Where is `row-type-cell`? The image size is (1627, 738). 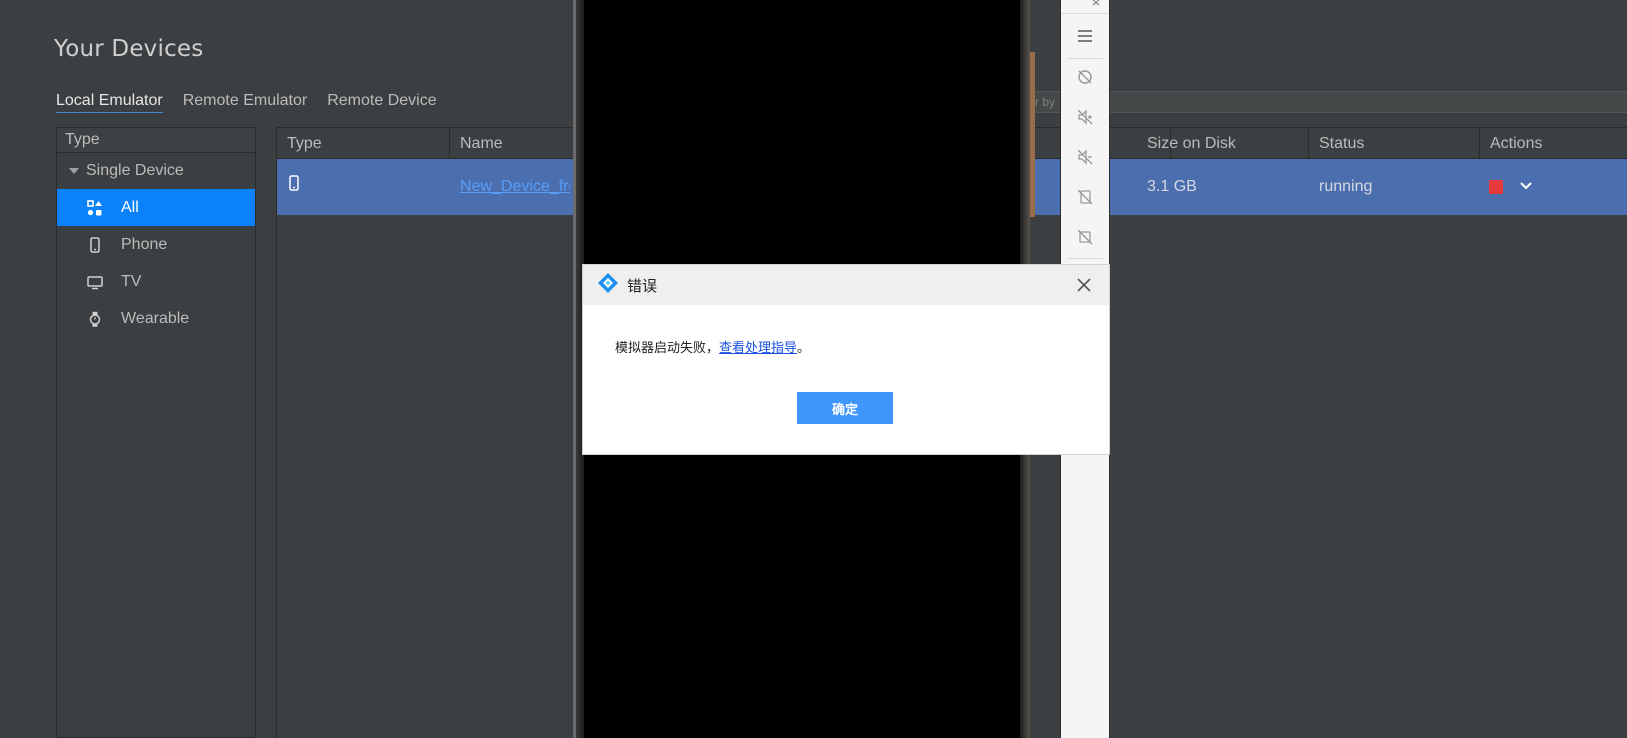 row-type-cell is located at coordinates (363, 187).